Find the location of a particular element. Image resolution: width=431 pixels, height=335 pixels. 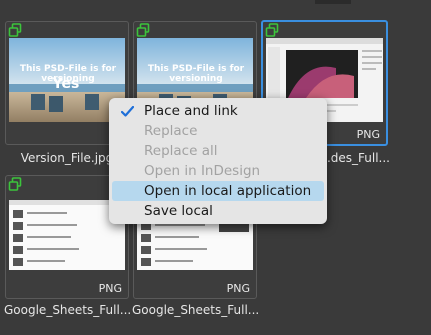

thumbnail-image is located at coordinates (67, 235).